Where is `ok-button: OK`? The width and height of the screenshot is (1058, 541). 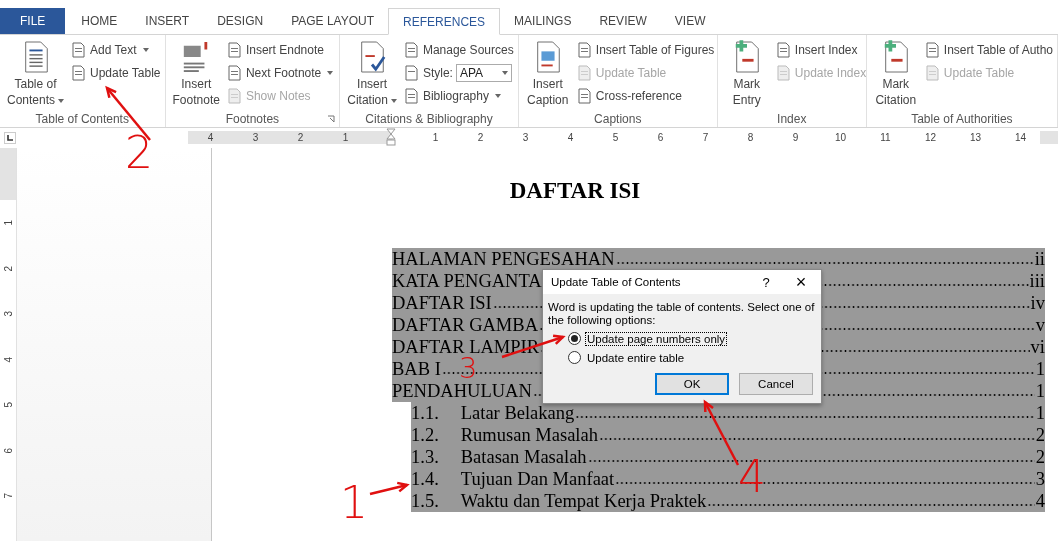
ok-button: OK is located at coordinates (692, 384).